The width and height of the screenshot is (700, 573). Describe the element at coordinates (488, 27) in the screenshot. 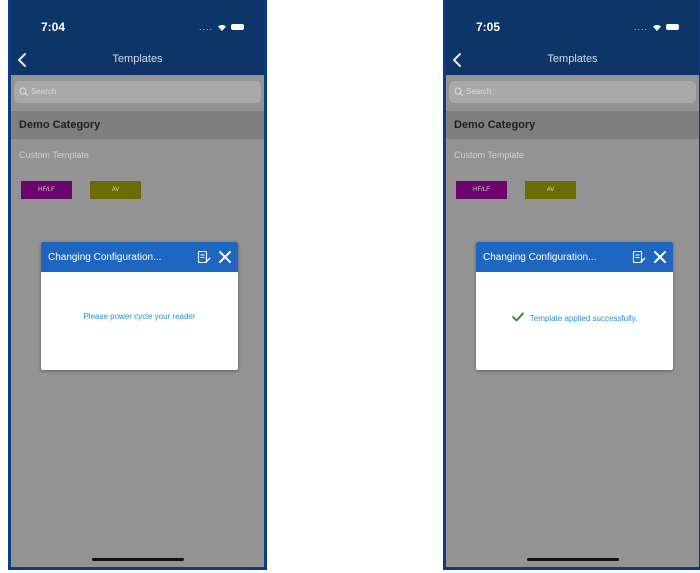

I see `status-time: 7:05` at that location.